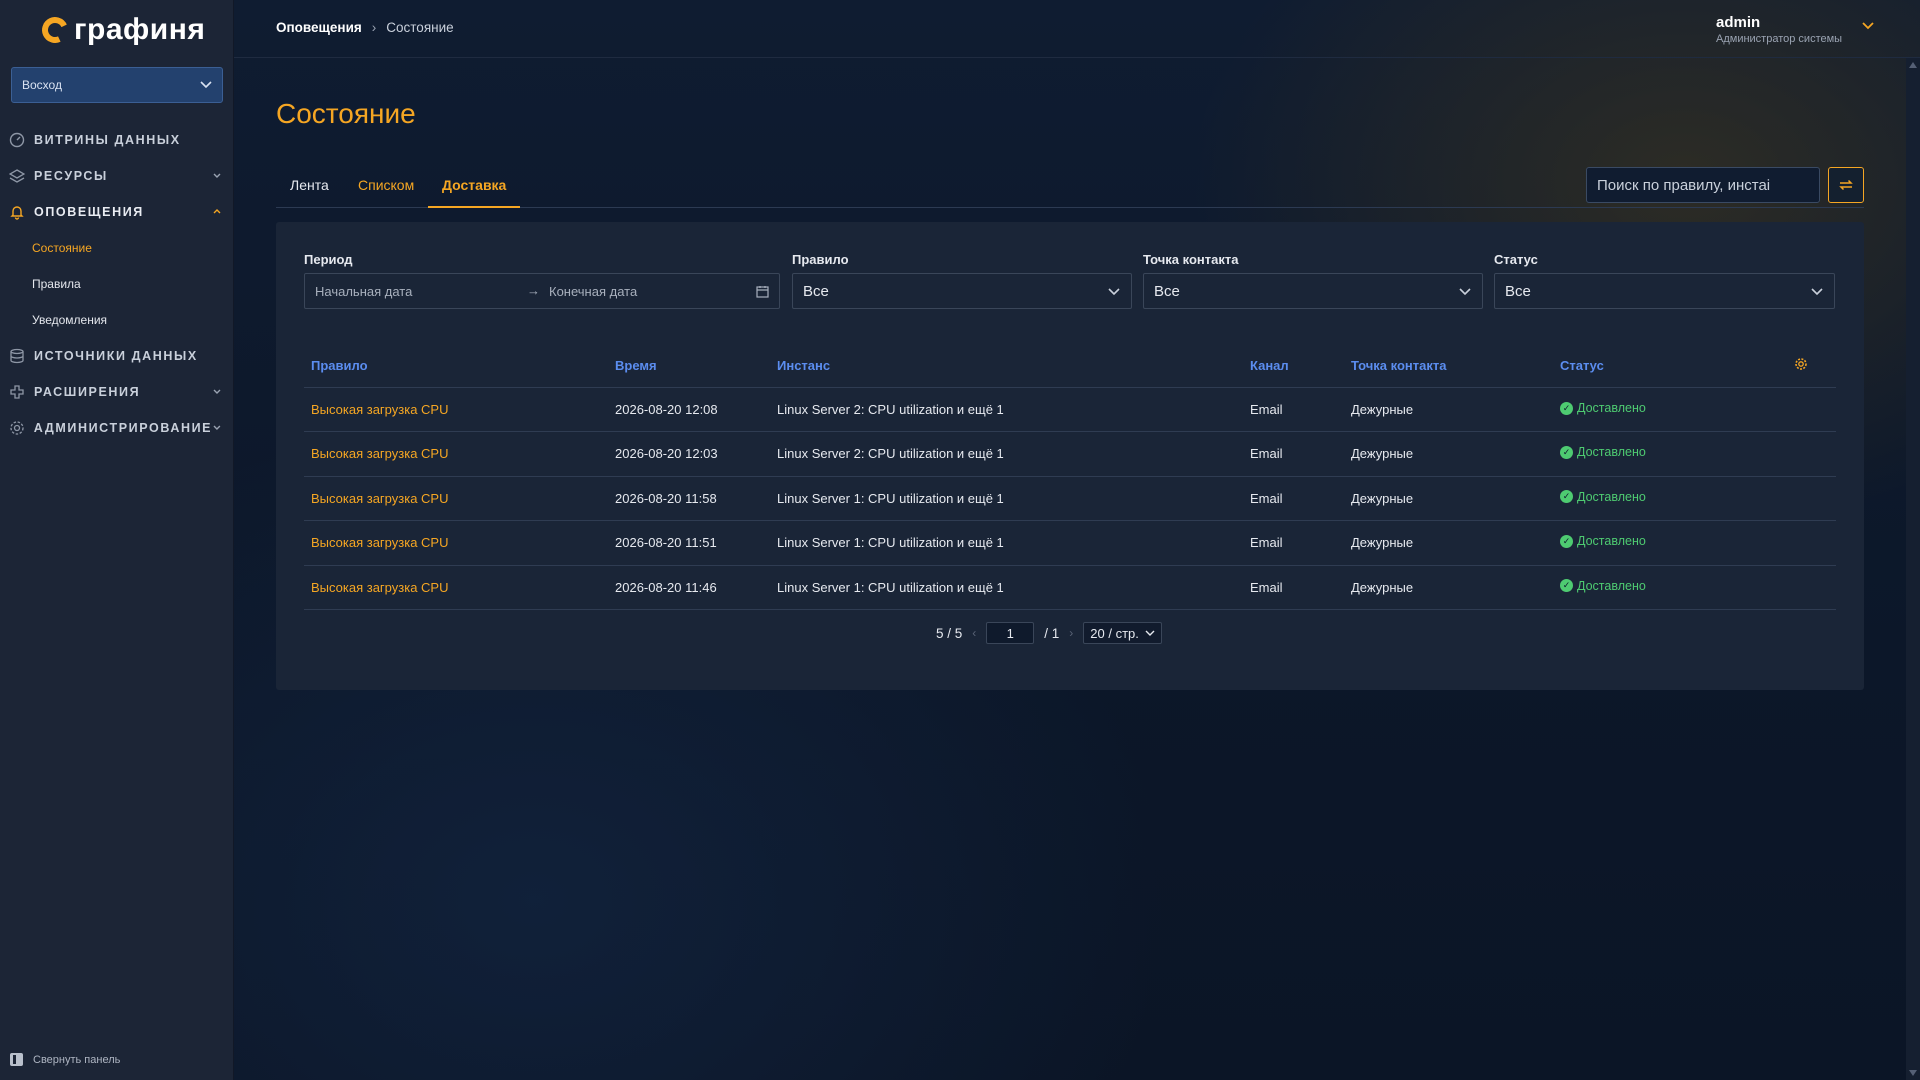  Describe the element at coordinates (346, 113) in the screenshot. I see `page-title: Состояние` at that location.